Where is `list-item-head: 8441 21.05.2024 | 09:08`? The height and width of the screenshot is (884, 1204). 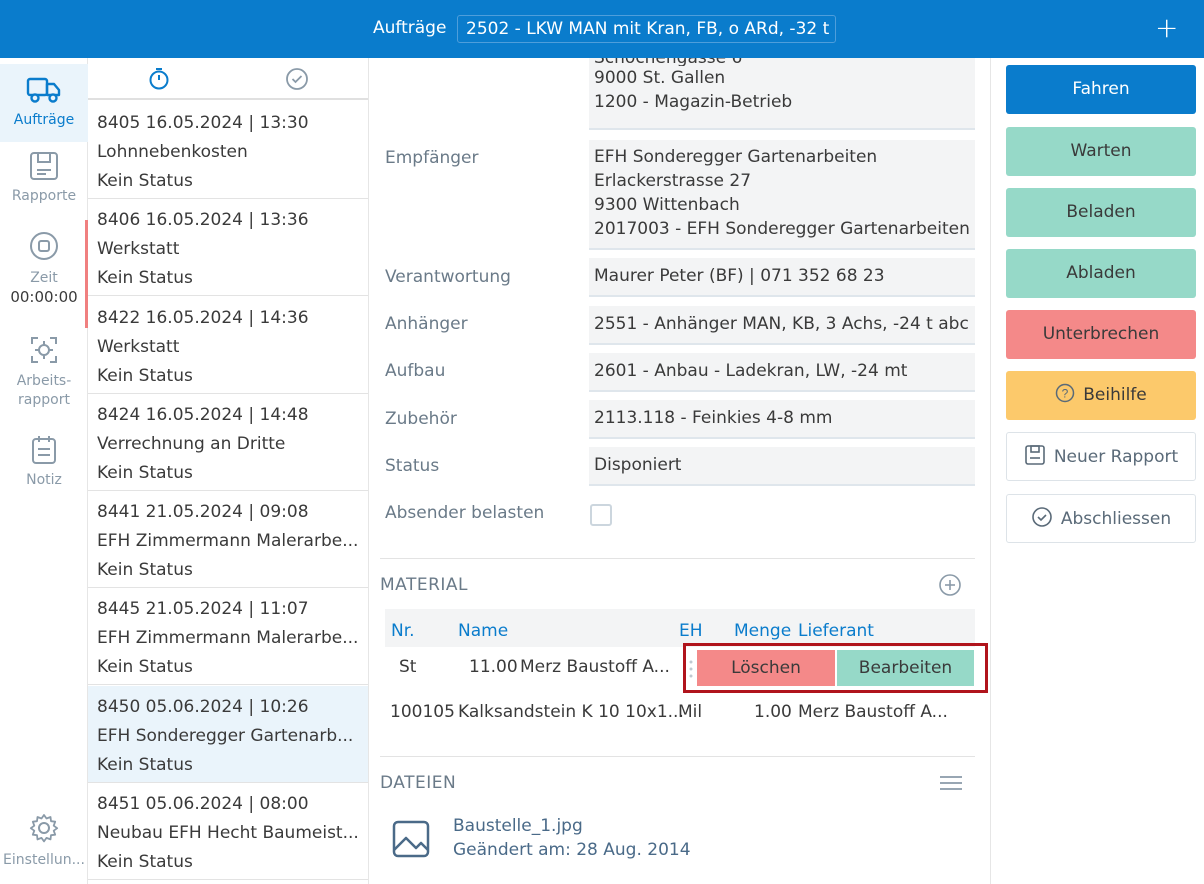
list-item-head: 8441 21.05.2024 | 09:08 is located at coordinates (203, 512).